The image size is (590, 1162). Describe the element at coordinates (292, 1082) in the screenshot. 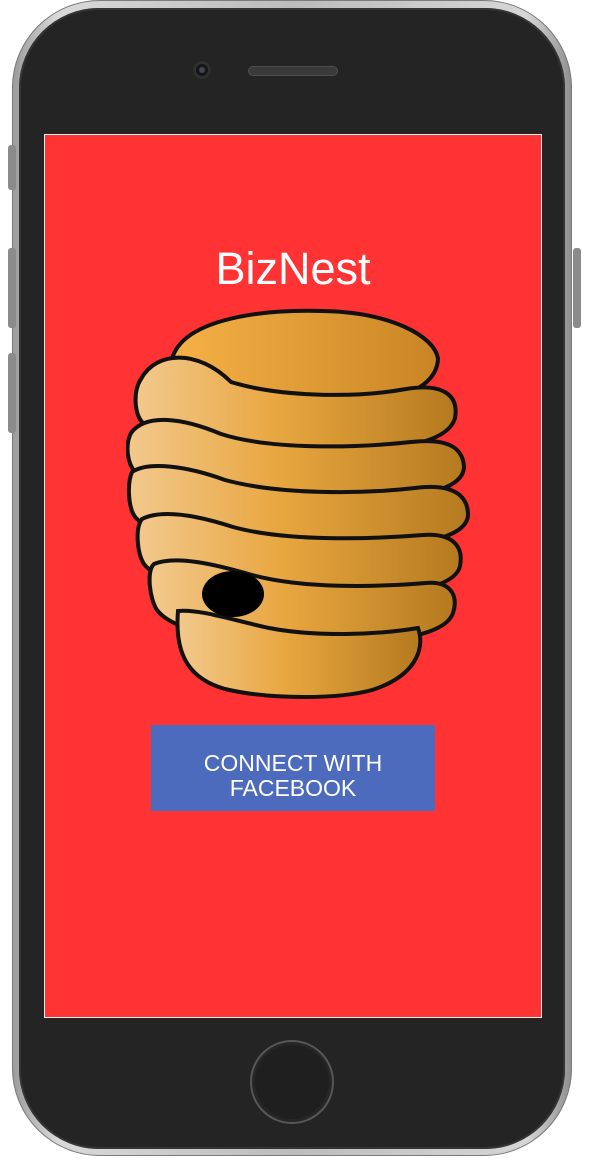

I see `home-button` at that location.